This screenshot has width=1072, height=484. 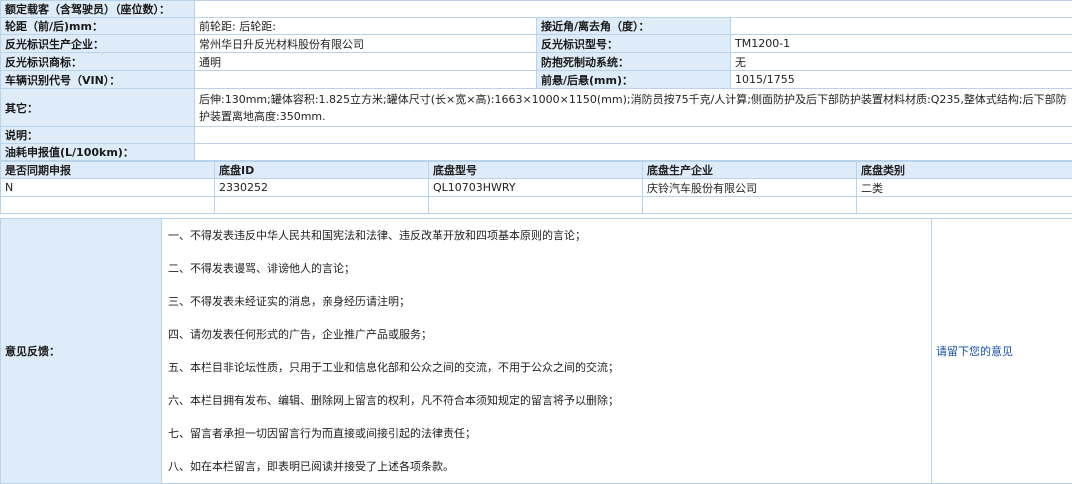 I want to click on reflector-maker-value: 常州华日升反光材料股份有限公司, so click(x=366, y=44).